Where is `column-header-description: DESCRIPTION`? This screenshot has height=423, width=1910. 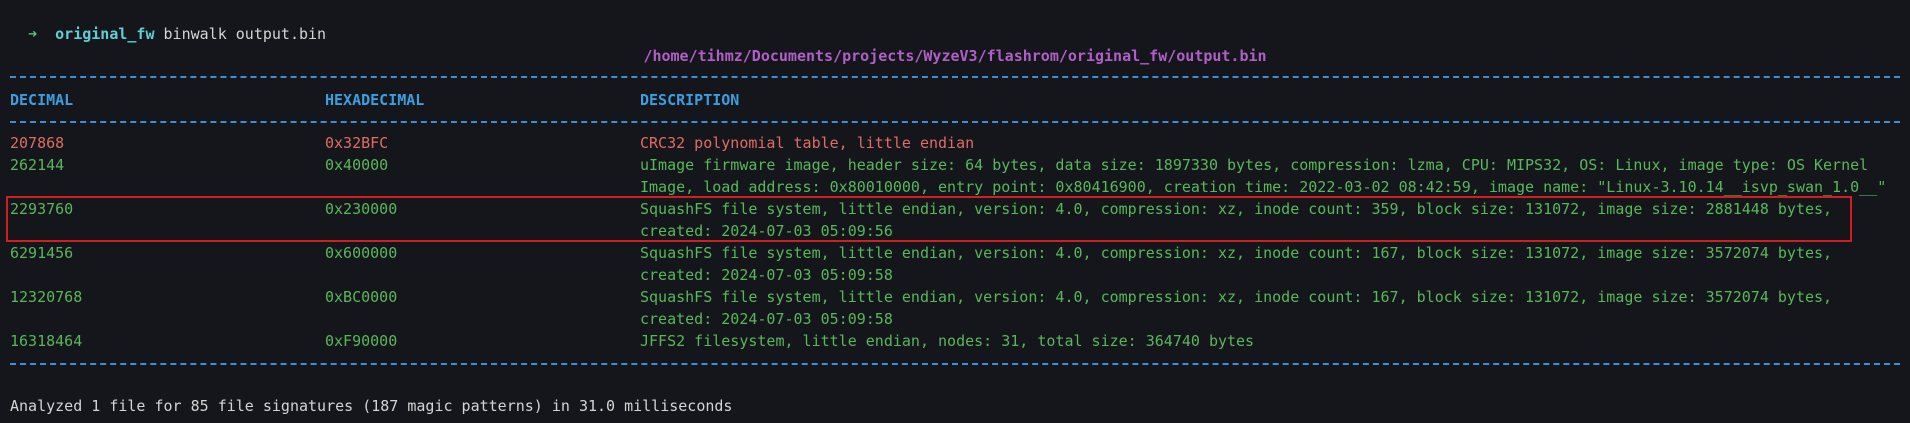 column-header-description: DESCRIPTION is located at coordinates (690, 100).